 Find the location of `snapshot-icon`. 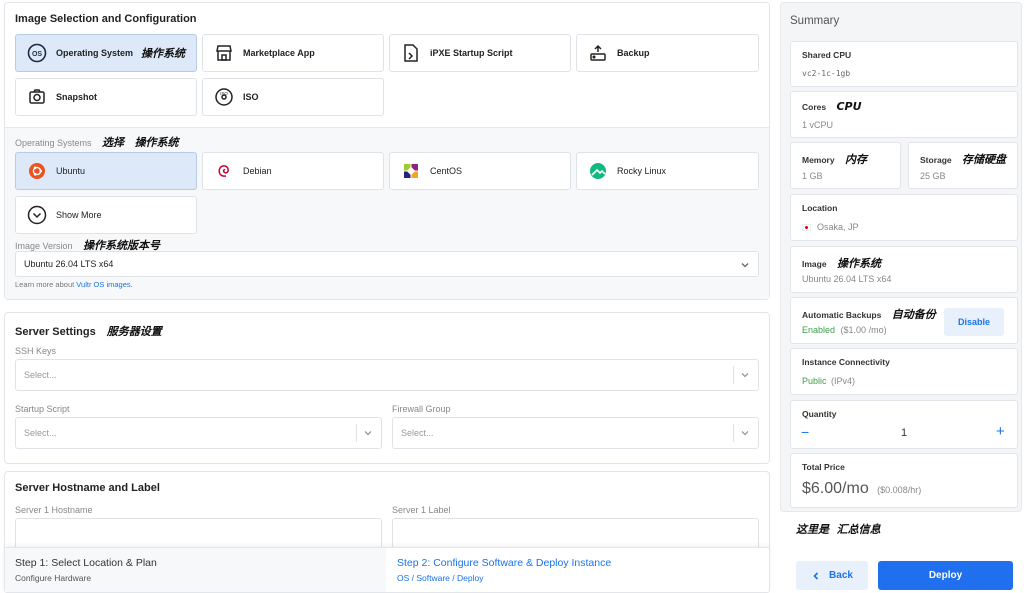

snapshot-icon is located at coordinates (37, 97).